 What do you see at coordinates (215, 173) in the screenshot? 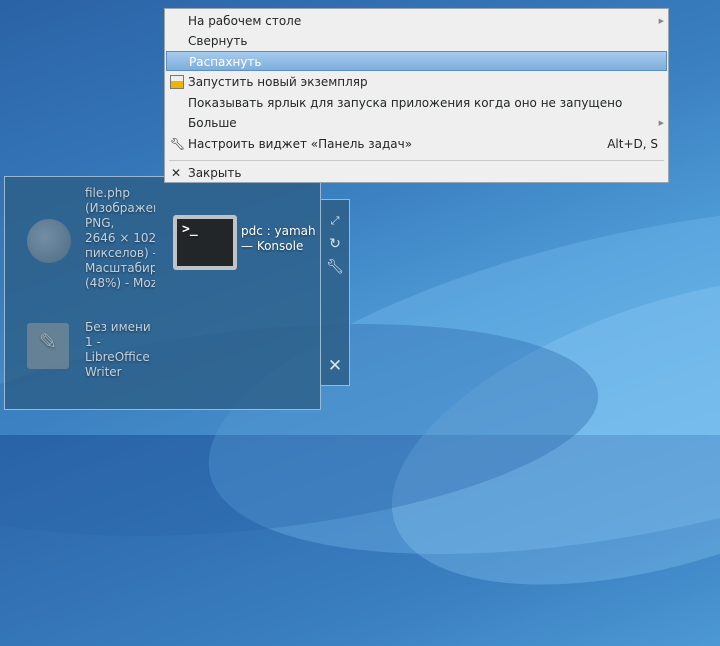
I see `menu-item-label: Закрыть` at bounding box center [215, 173].